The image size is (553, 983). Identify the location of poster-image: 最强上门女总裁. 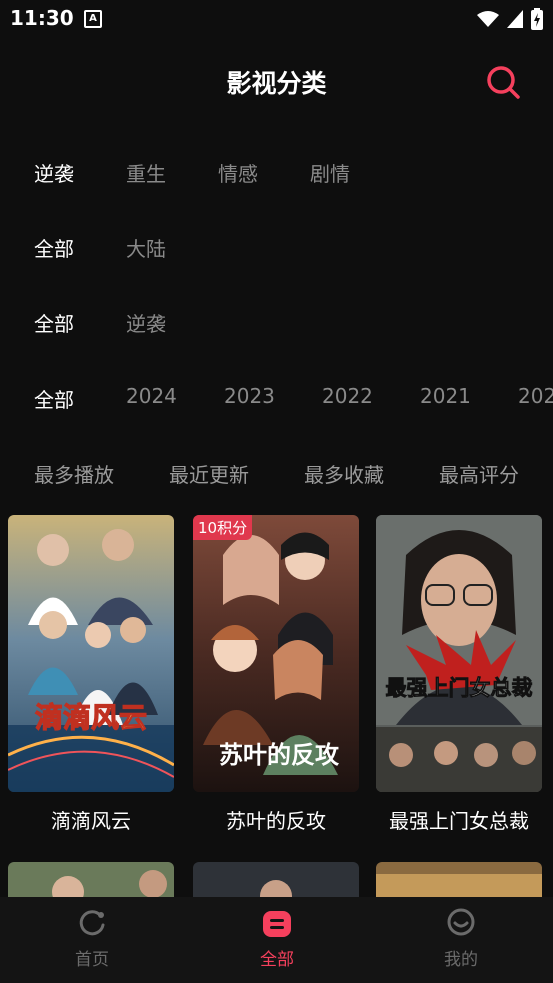
(459, 653).